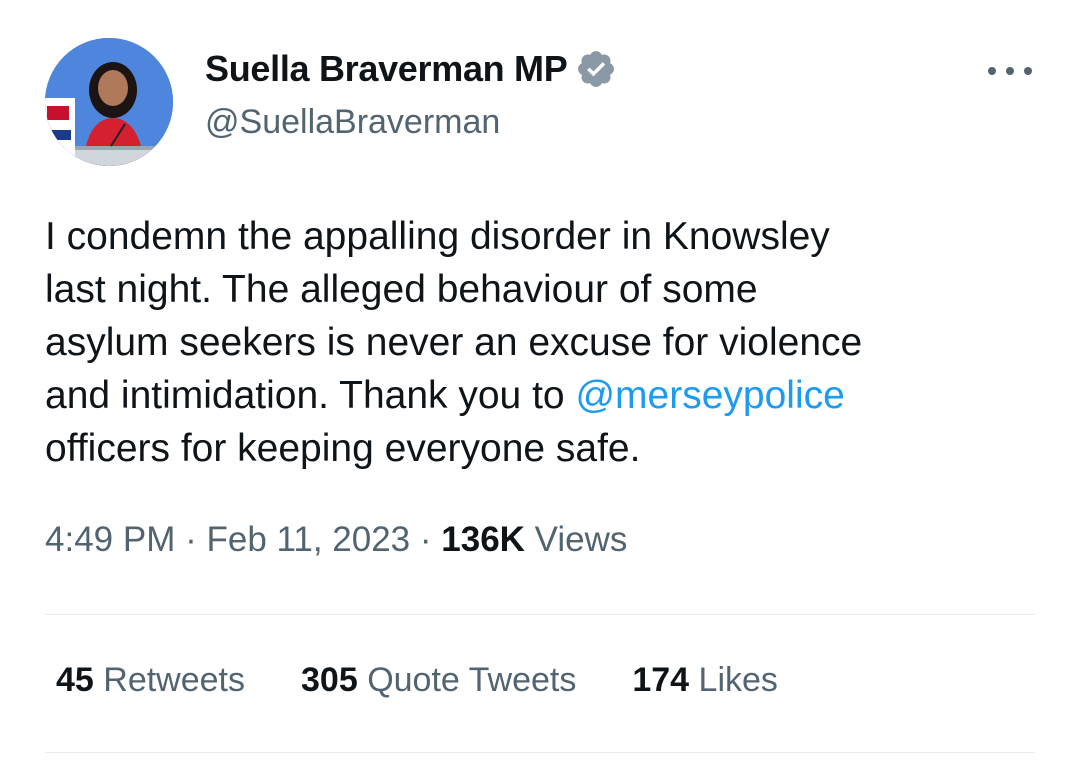 This screenshot has height=761, width=1079. I want to click on retweets-stat: 45 Retweets, so click(150, 680).